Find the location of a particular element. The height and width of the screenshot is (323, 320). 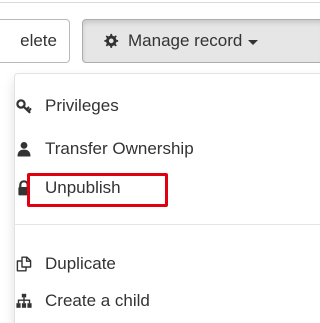

menu-item-privileges: Privileges is located at coordinates (153, 106).